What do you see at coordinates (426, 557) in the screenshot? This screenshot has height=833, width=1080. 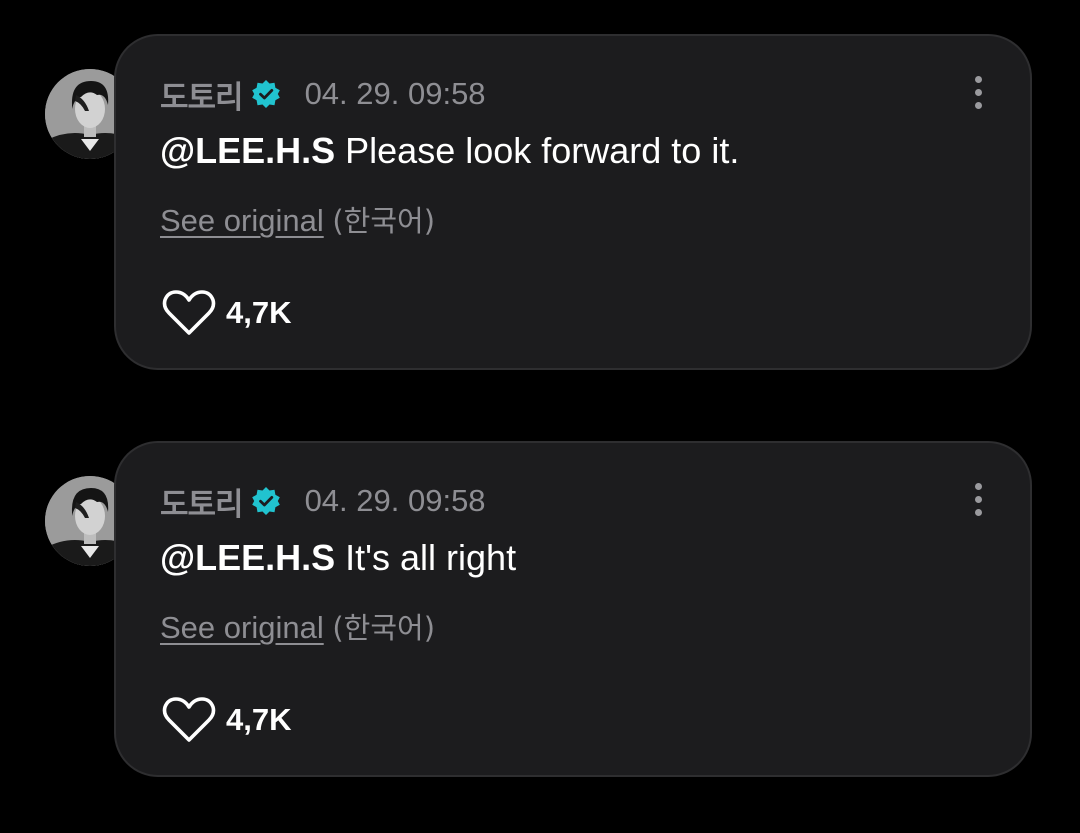 I see `comment-body: It's all right` at bounding box center [426, 557].